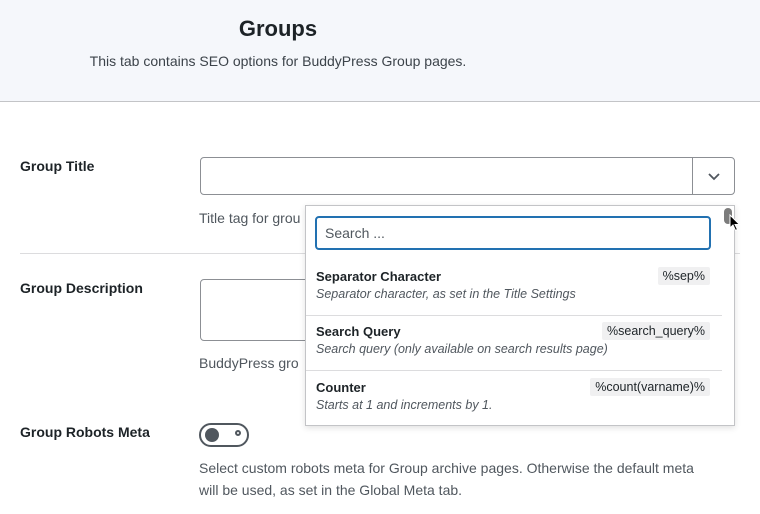 The image size is (760, 514). I want to click on variable-tag: %search_query%, so click(656, 331).